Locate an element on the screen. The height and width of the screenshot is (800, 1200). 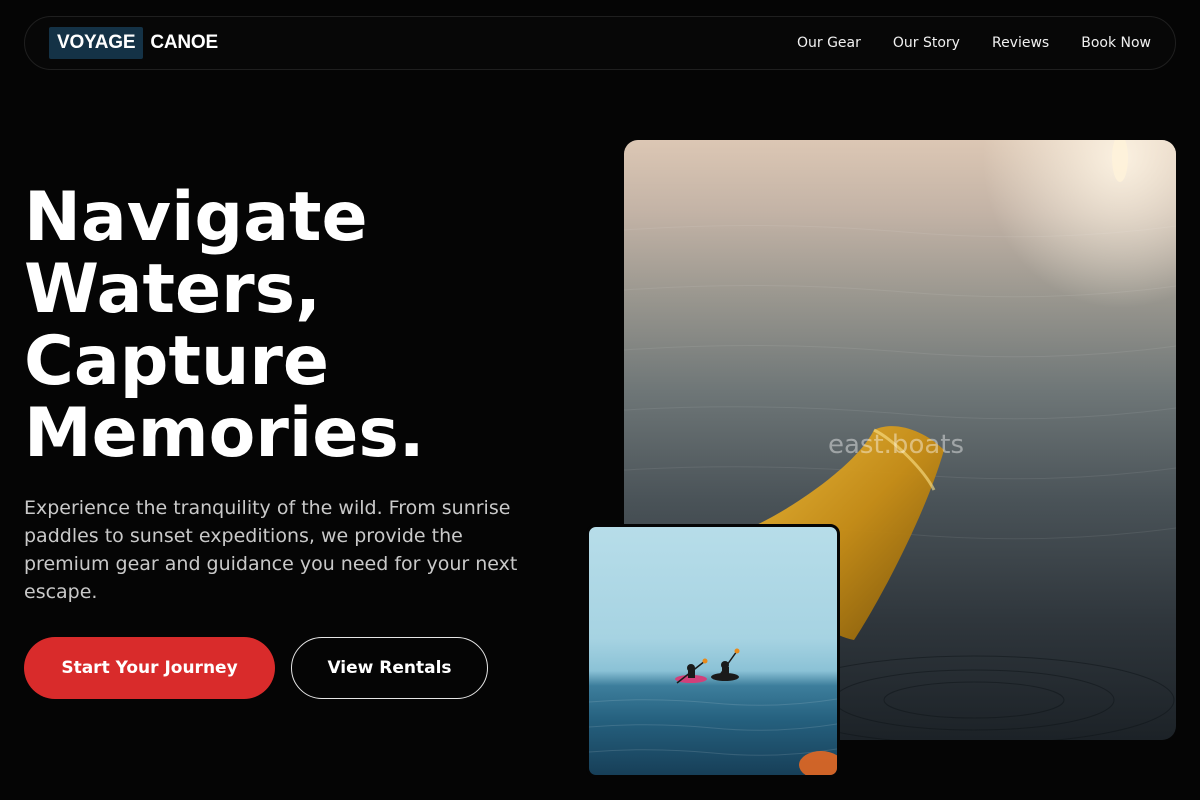
nav-link-our-story: Our Story is located at coordinates (926, 43).